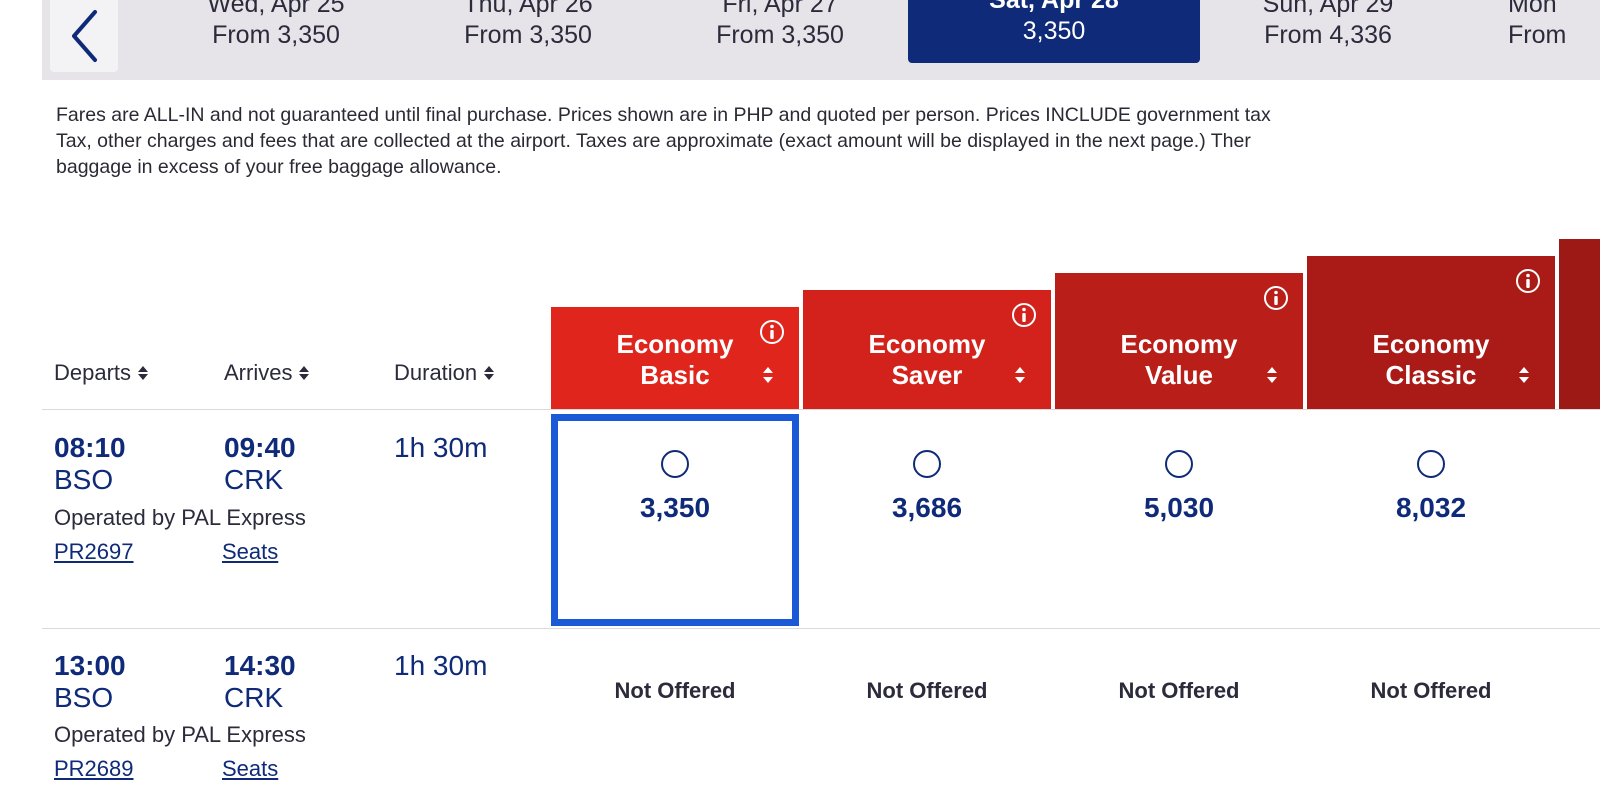  What do you see at coordinates (260, 665) in the screenshot?
I see `arrive-time: 14:30` at bounding box center [260, 665].